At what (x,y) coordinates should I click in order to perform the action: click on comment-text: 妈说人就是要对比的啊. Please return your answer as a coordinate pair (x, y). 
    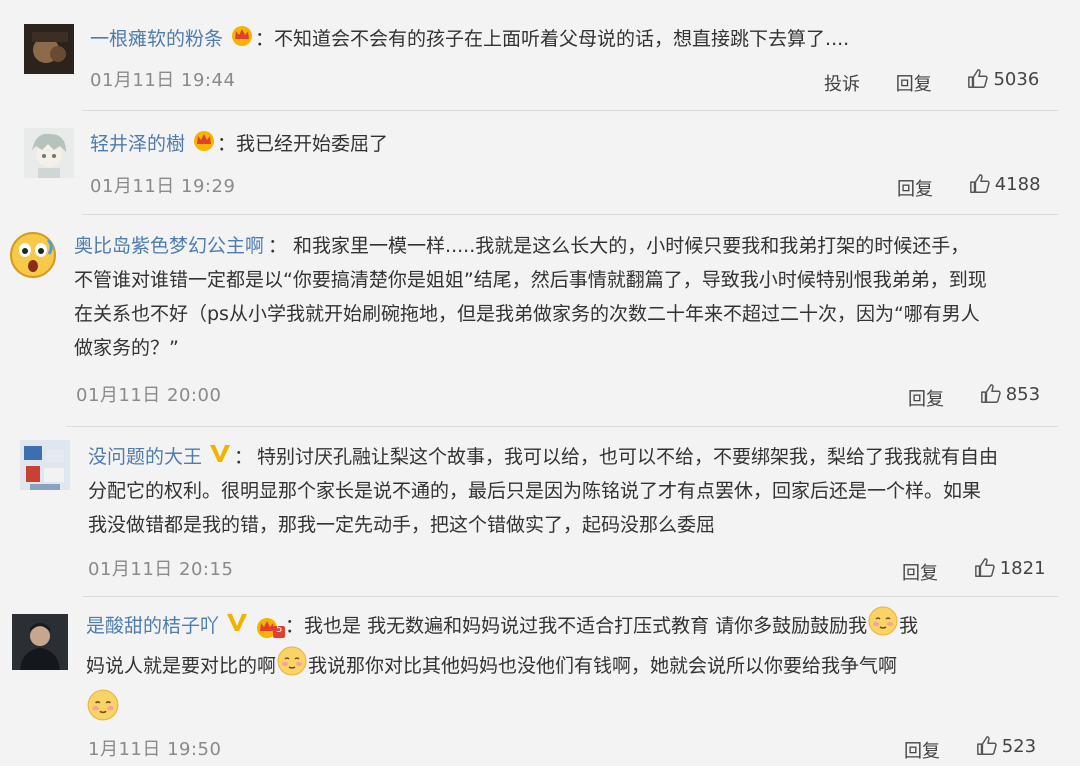
    Looking at the image, I should click on (181, 666).